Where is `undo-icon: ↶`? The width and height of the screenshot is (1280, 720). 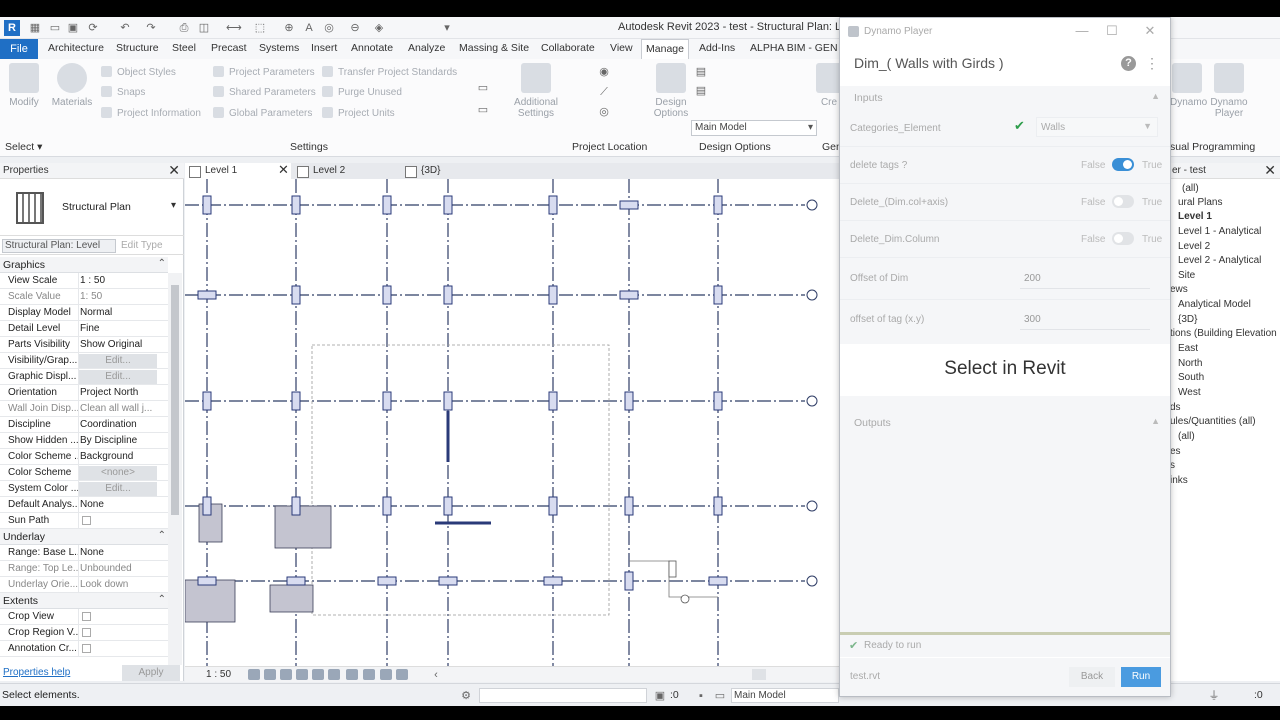 undo-icon: ↶ is located at coordinates (125, 28).